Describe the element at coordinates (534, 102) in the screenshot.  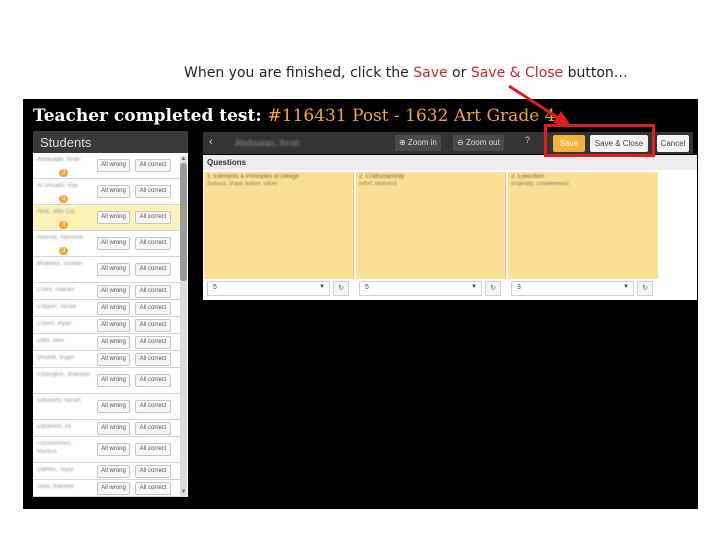
I see `arrow-shaft` at that location.